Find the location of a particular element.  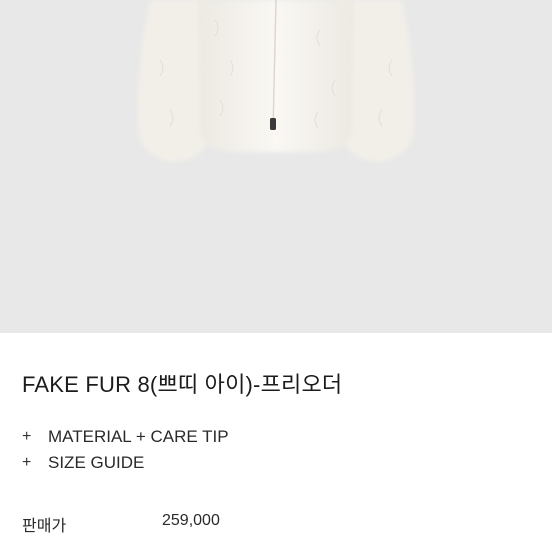

product-title: FAKE FUR 8(쁘띠 아이)-프리오더 is located at coordinates (182, 384).